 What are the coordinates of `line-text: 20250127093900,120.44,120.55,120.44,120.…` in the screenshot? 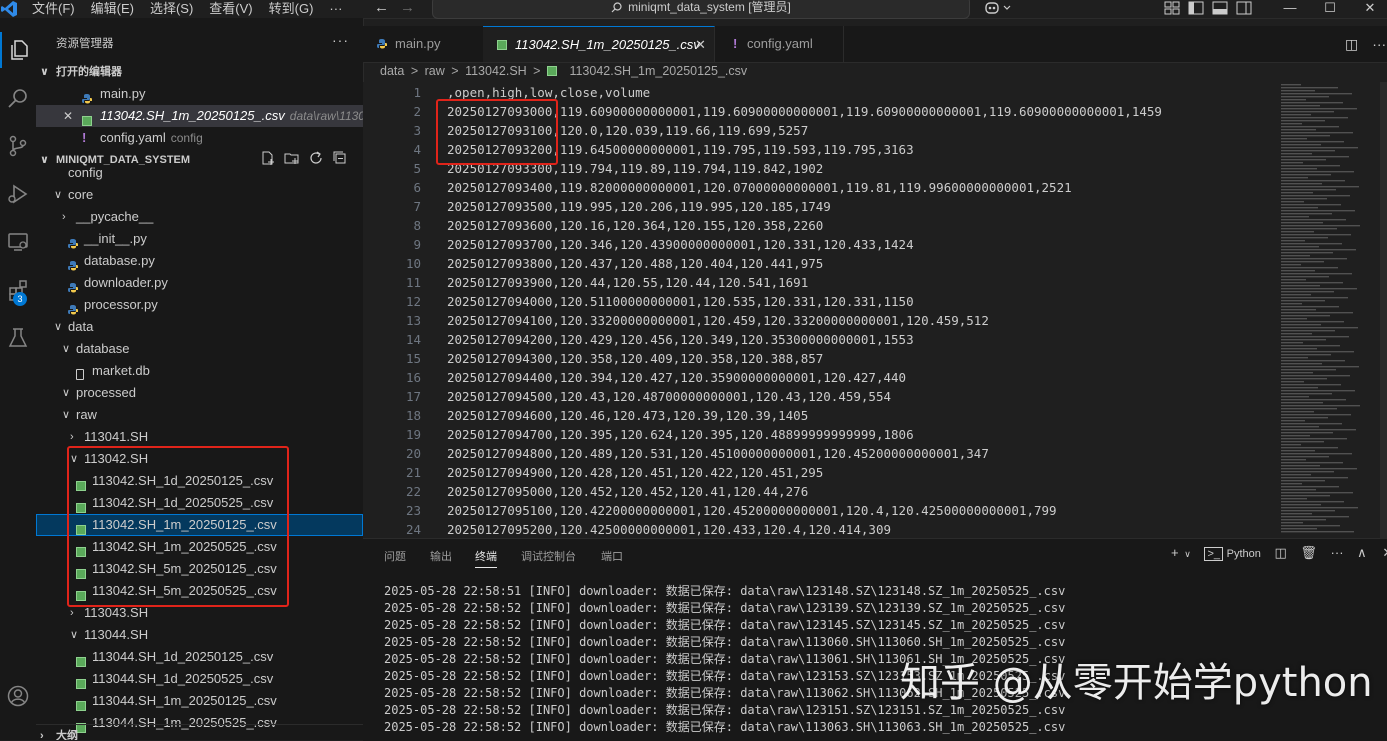 It's located at (628, 282).